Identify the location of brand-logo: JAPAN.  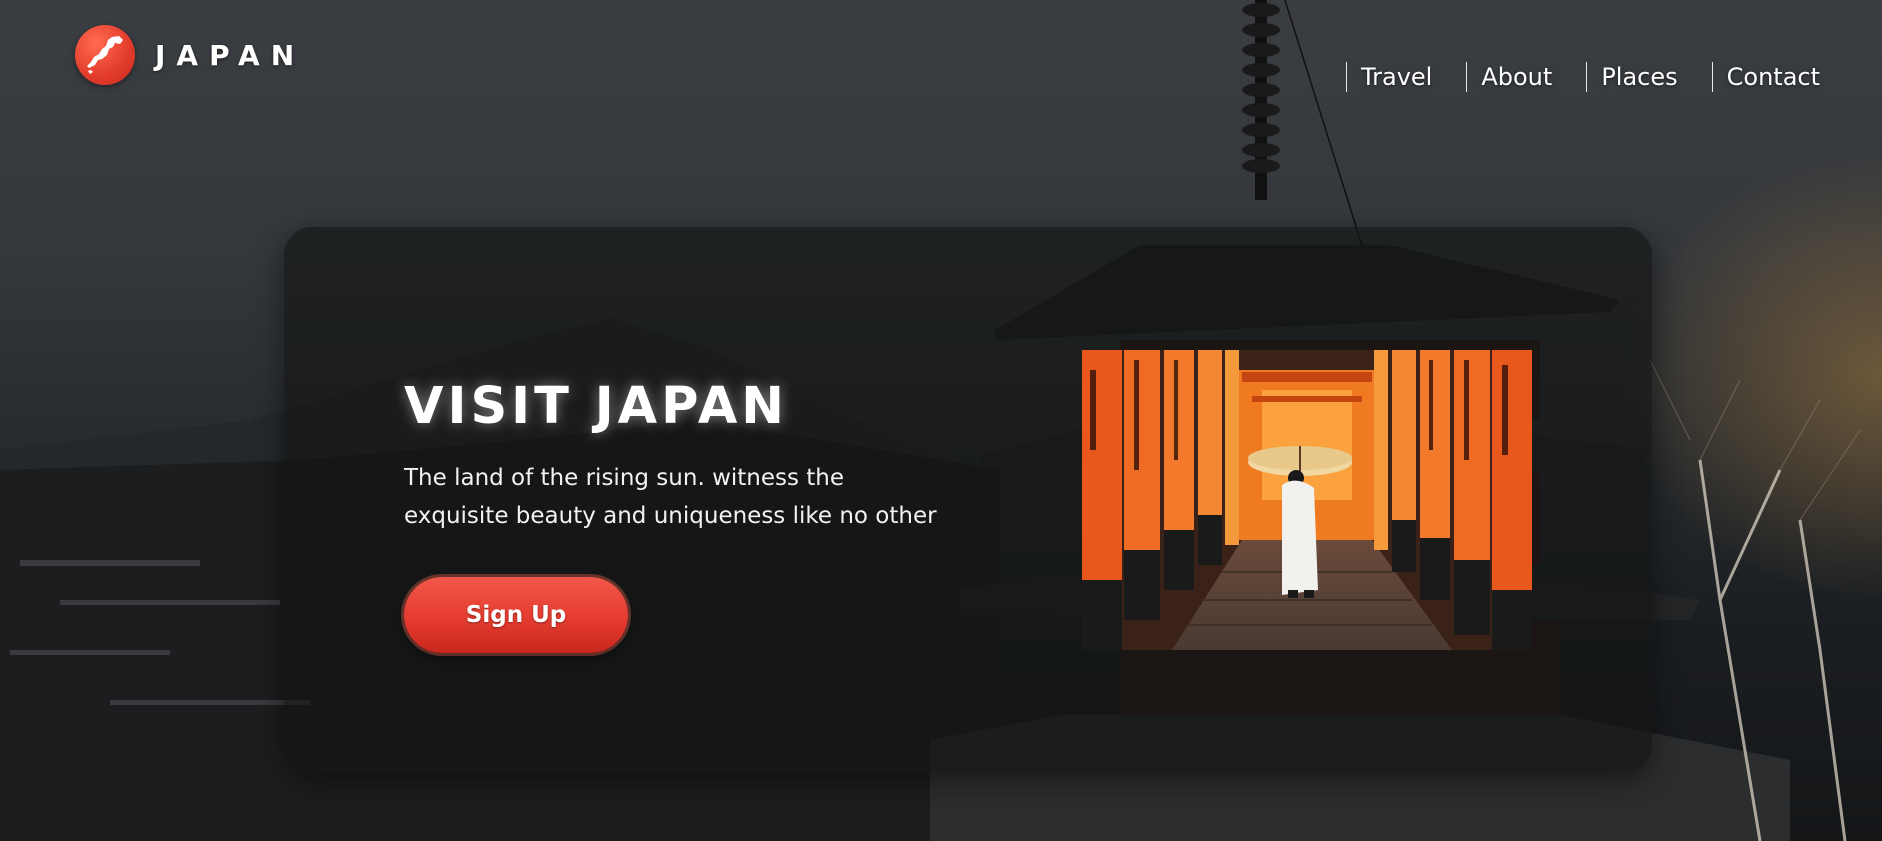
(190, 55).